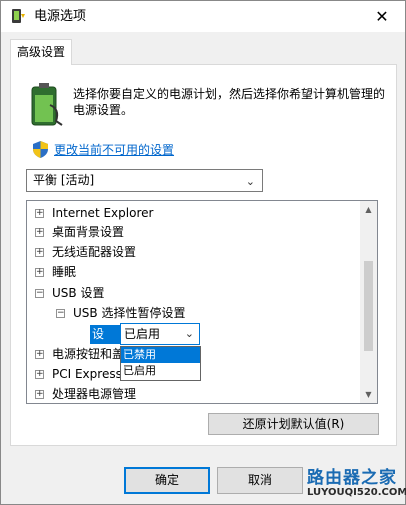 This screenshot has width=406, height=505. I want to click on setting-label: 设置:, so click(105, 334).